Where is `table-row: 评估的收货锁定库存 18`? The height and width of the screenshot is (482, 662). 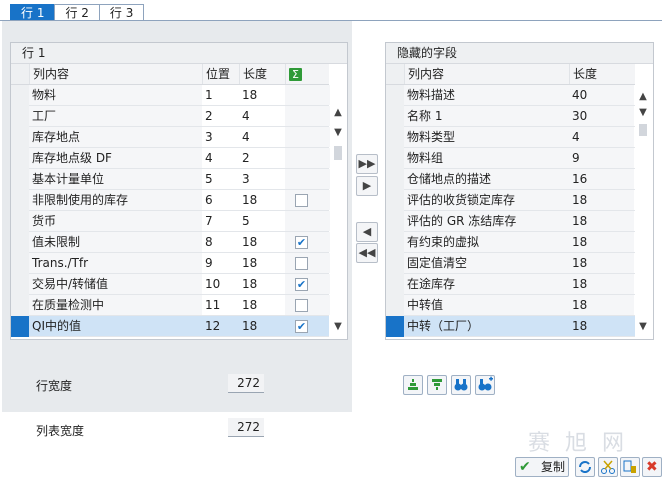 table-row: 评估的收货锁定库存 18 is located at coordinates (510, 200).